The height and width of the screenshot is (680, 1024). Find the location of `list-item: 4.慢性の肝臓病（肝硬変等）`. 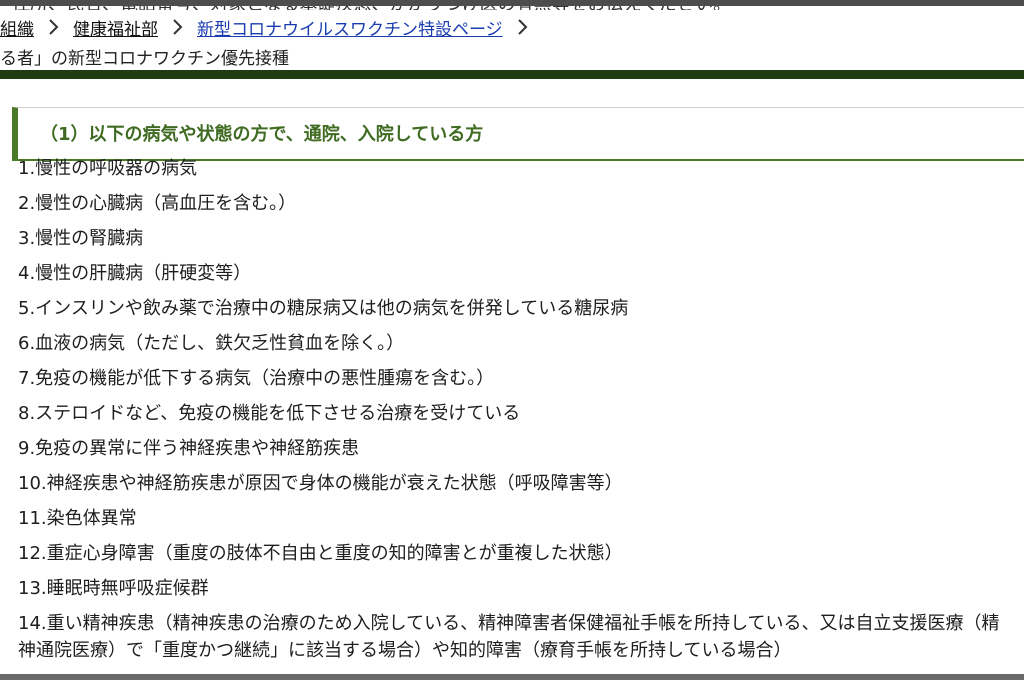

list-item: 4.慢性の肝臓病（肝硬変等） is located at coordinates (135, 273).